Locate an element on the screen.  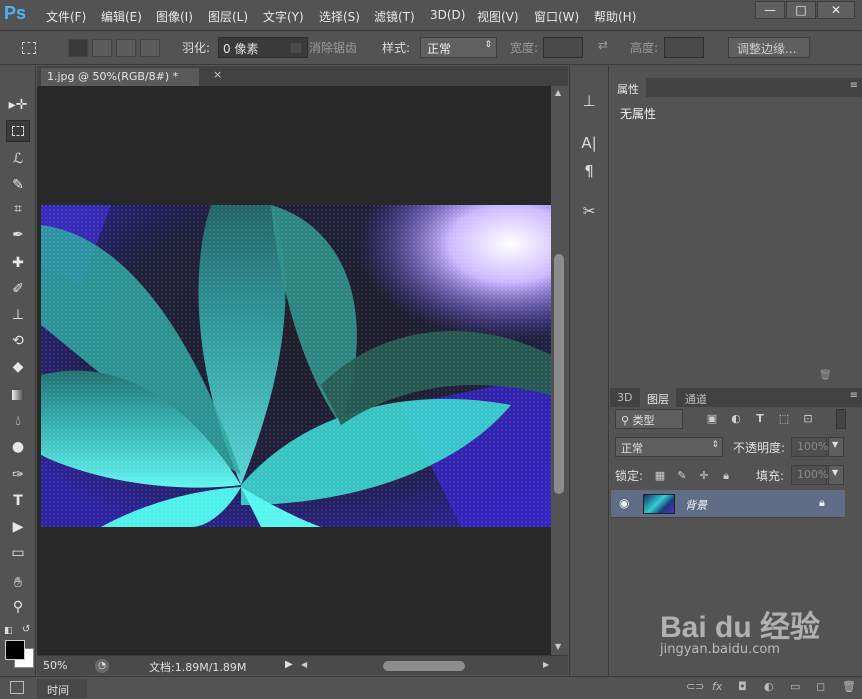
tab-properties: 属性 is located at coordinates (628, 87).